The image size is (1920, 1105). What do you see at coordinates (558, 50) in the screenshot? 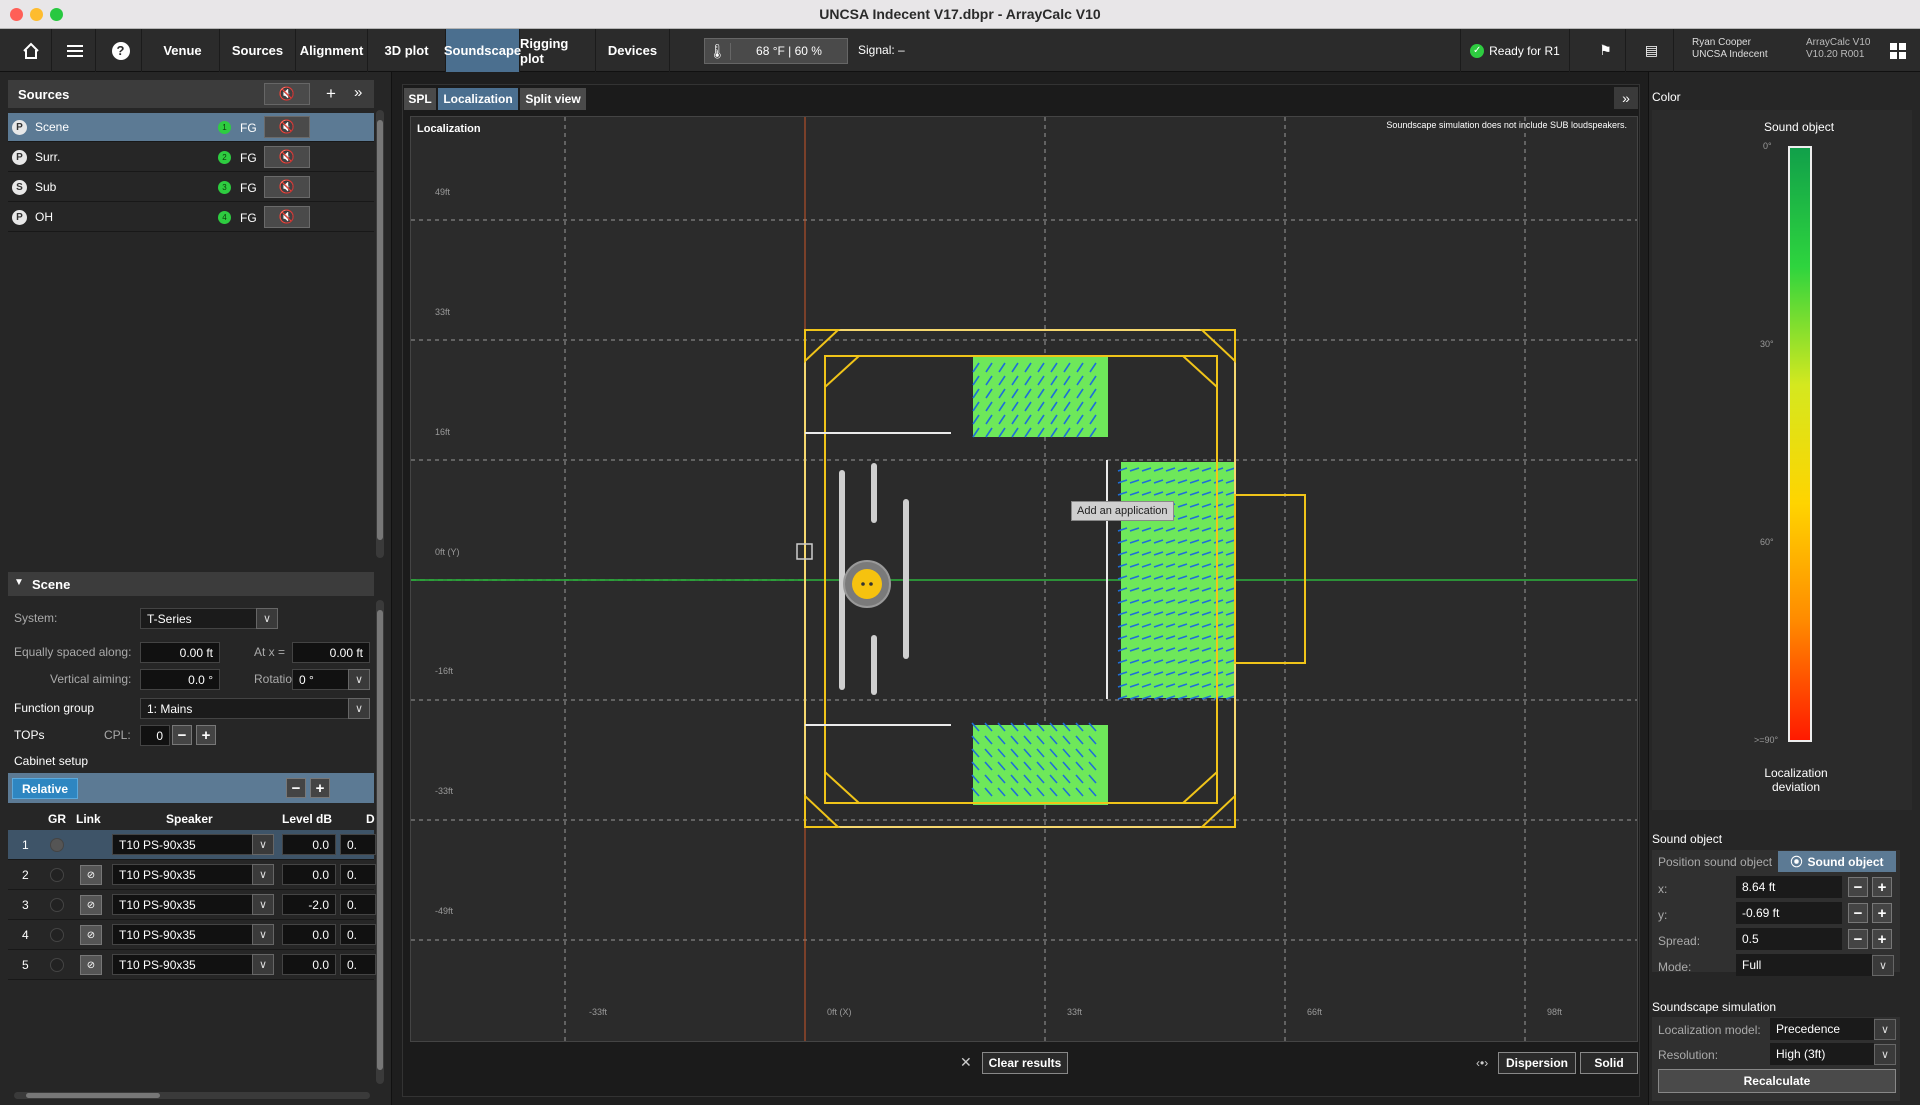
I see `tab-rigging-plot: Rigging plot` at bounding box center [558, 50].